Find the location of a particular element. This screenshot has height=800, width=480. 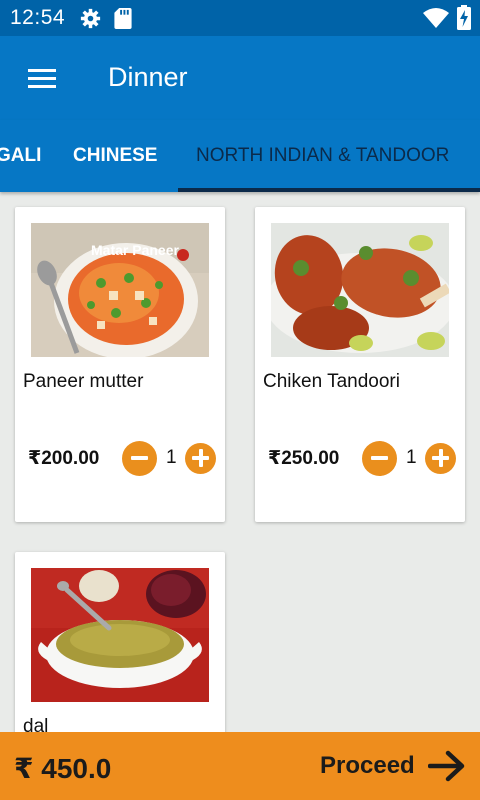

battery-charging-icon is located at coordinates (464, 17).